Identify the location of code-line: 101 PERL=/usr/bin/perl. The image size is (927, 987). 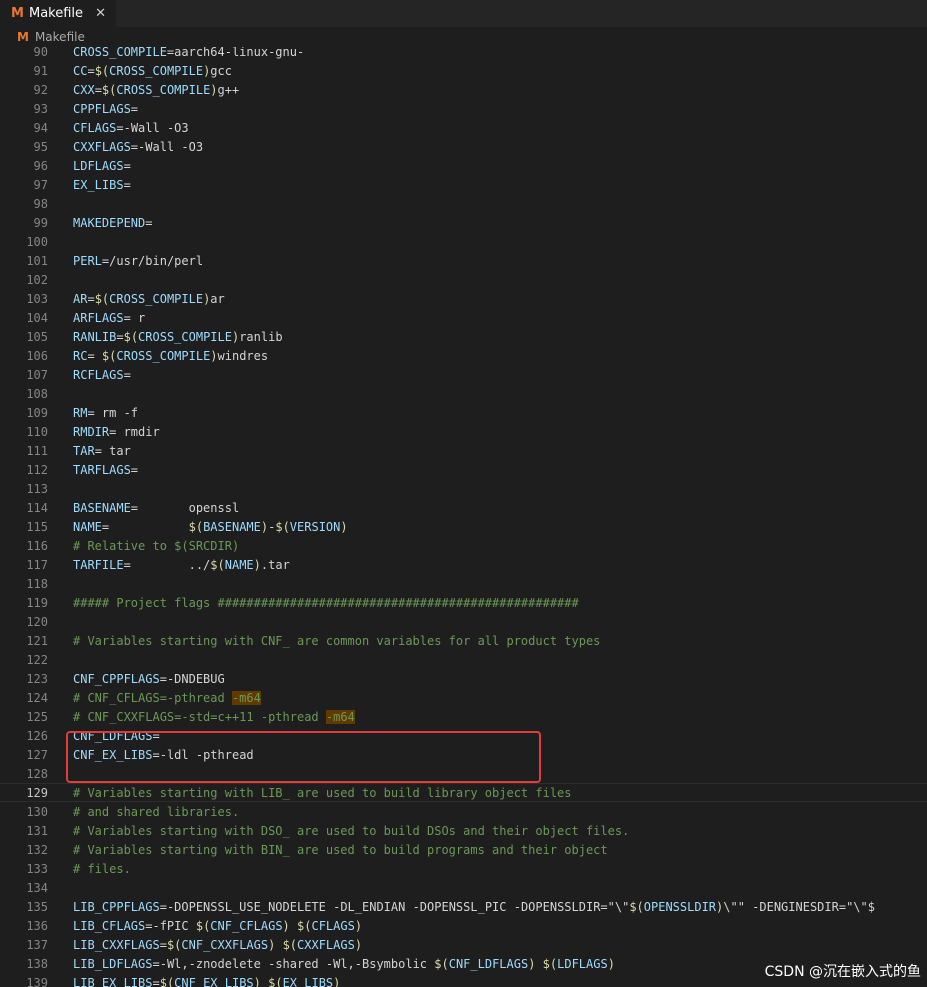
(463, 261).